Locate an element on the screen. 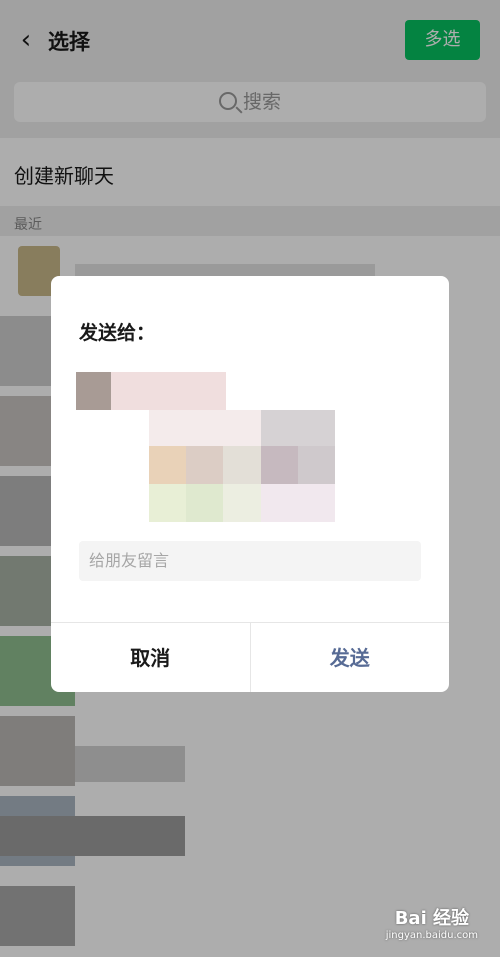 Image resolution: width=500 pixels, height=957 pixels. watermark-brand: Bai 经验 is located at coordinates (432, 918).